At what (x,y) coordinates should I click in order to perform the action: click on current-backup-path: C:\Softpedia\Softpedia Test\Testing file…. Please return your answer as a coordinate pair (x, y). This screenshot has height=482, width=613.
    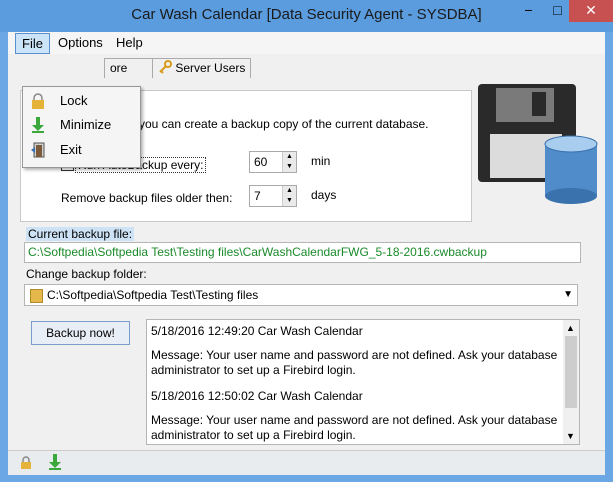
    Looking at the image, I should click on (302, 252).